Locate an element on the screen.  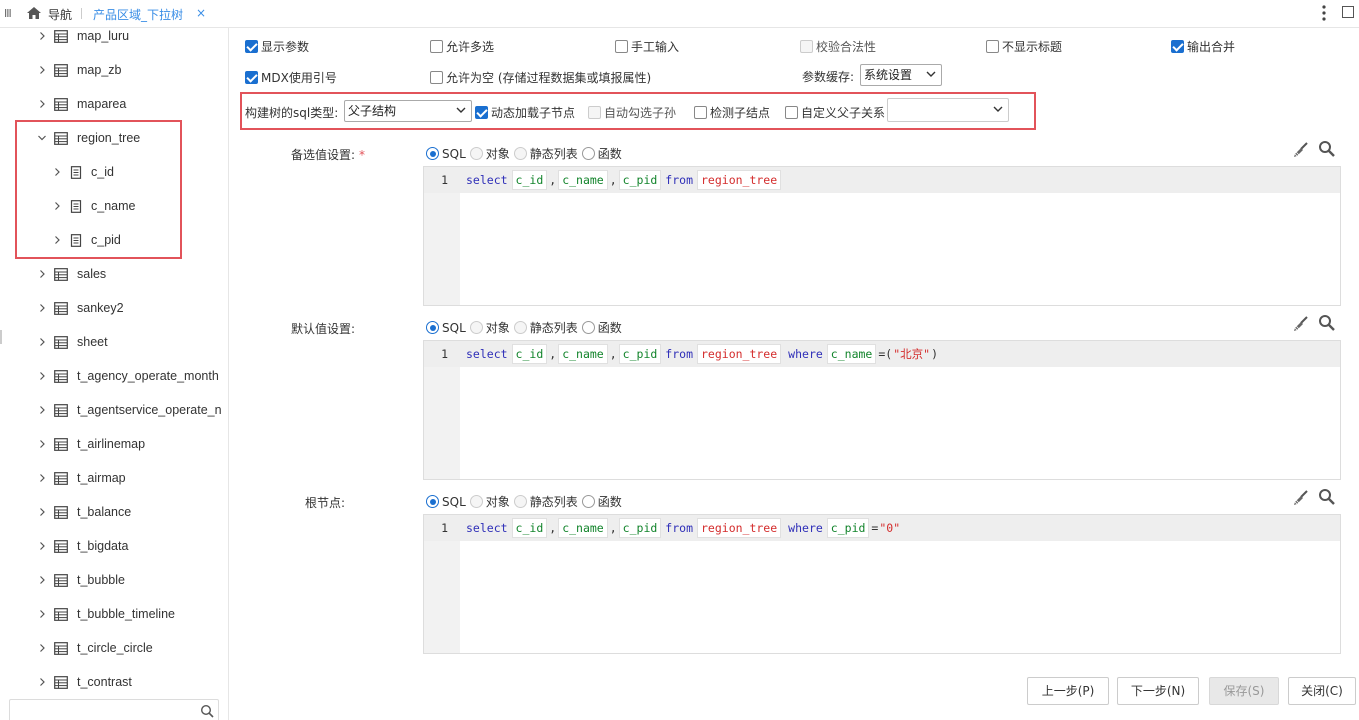
more-vertical-icon is located at coordinates (1324, 13).